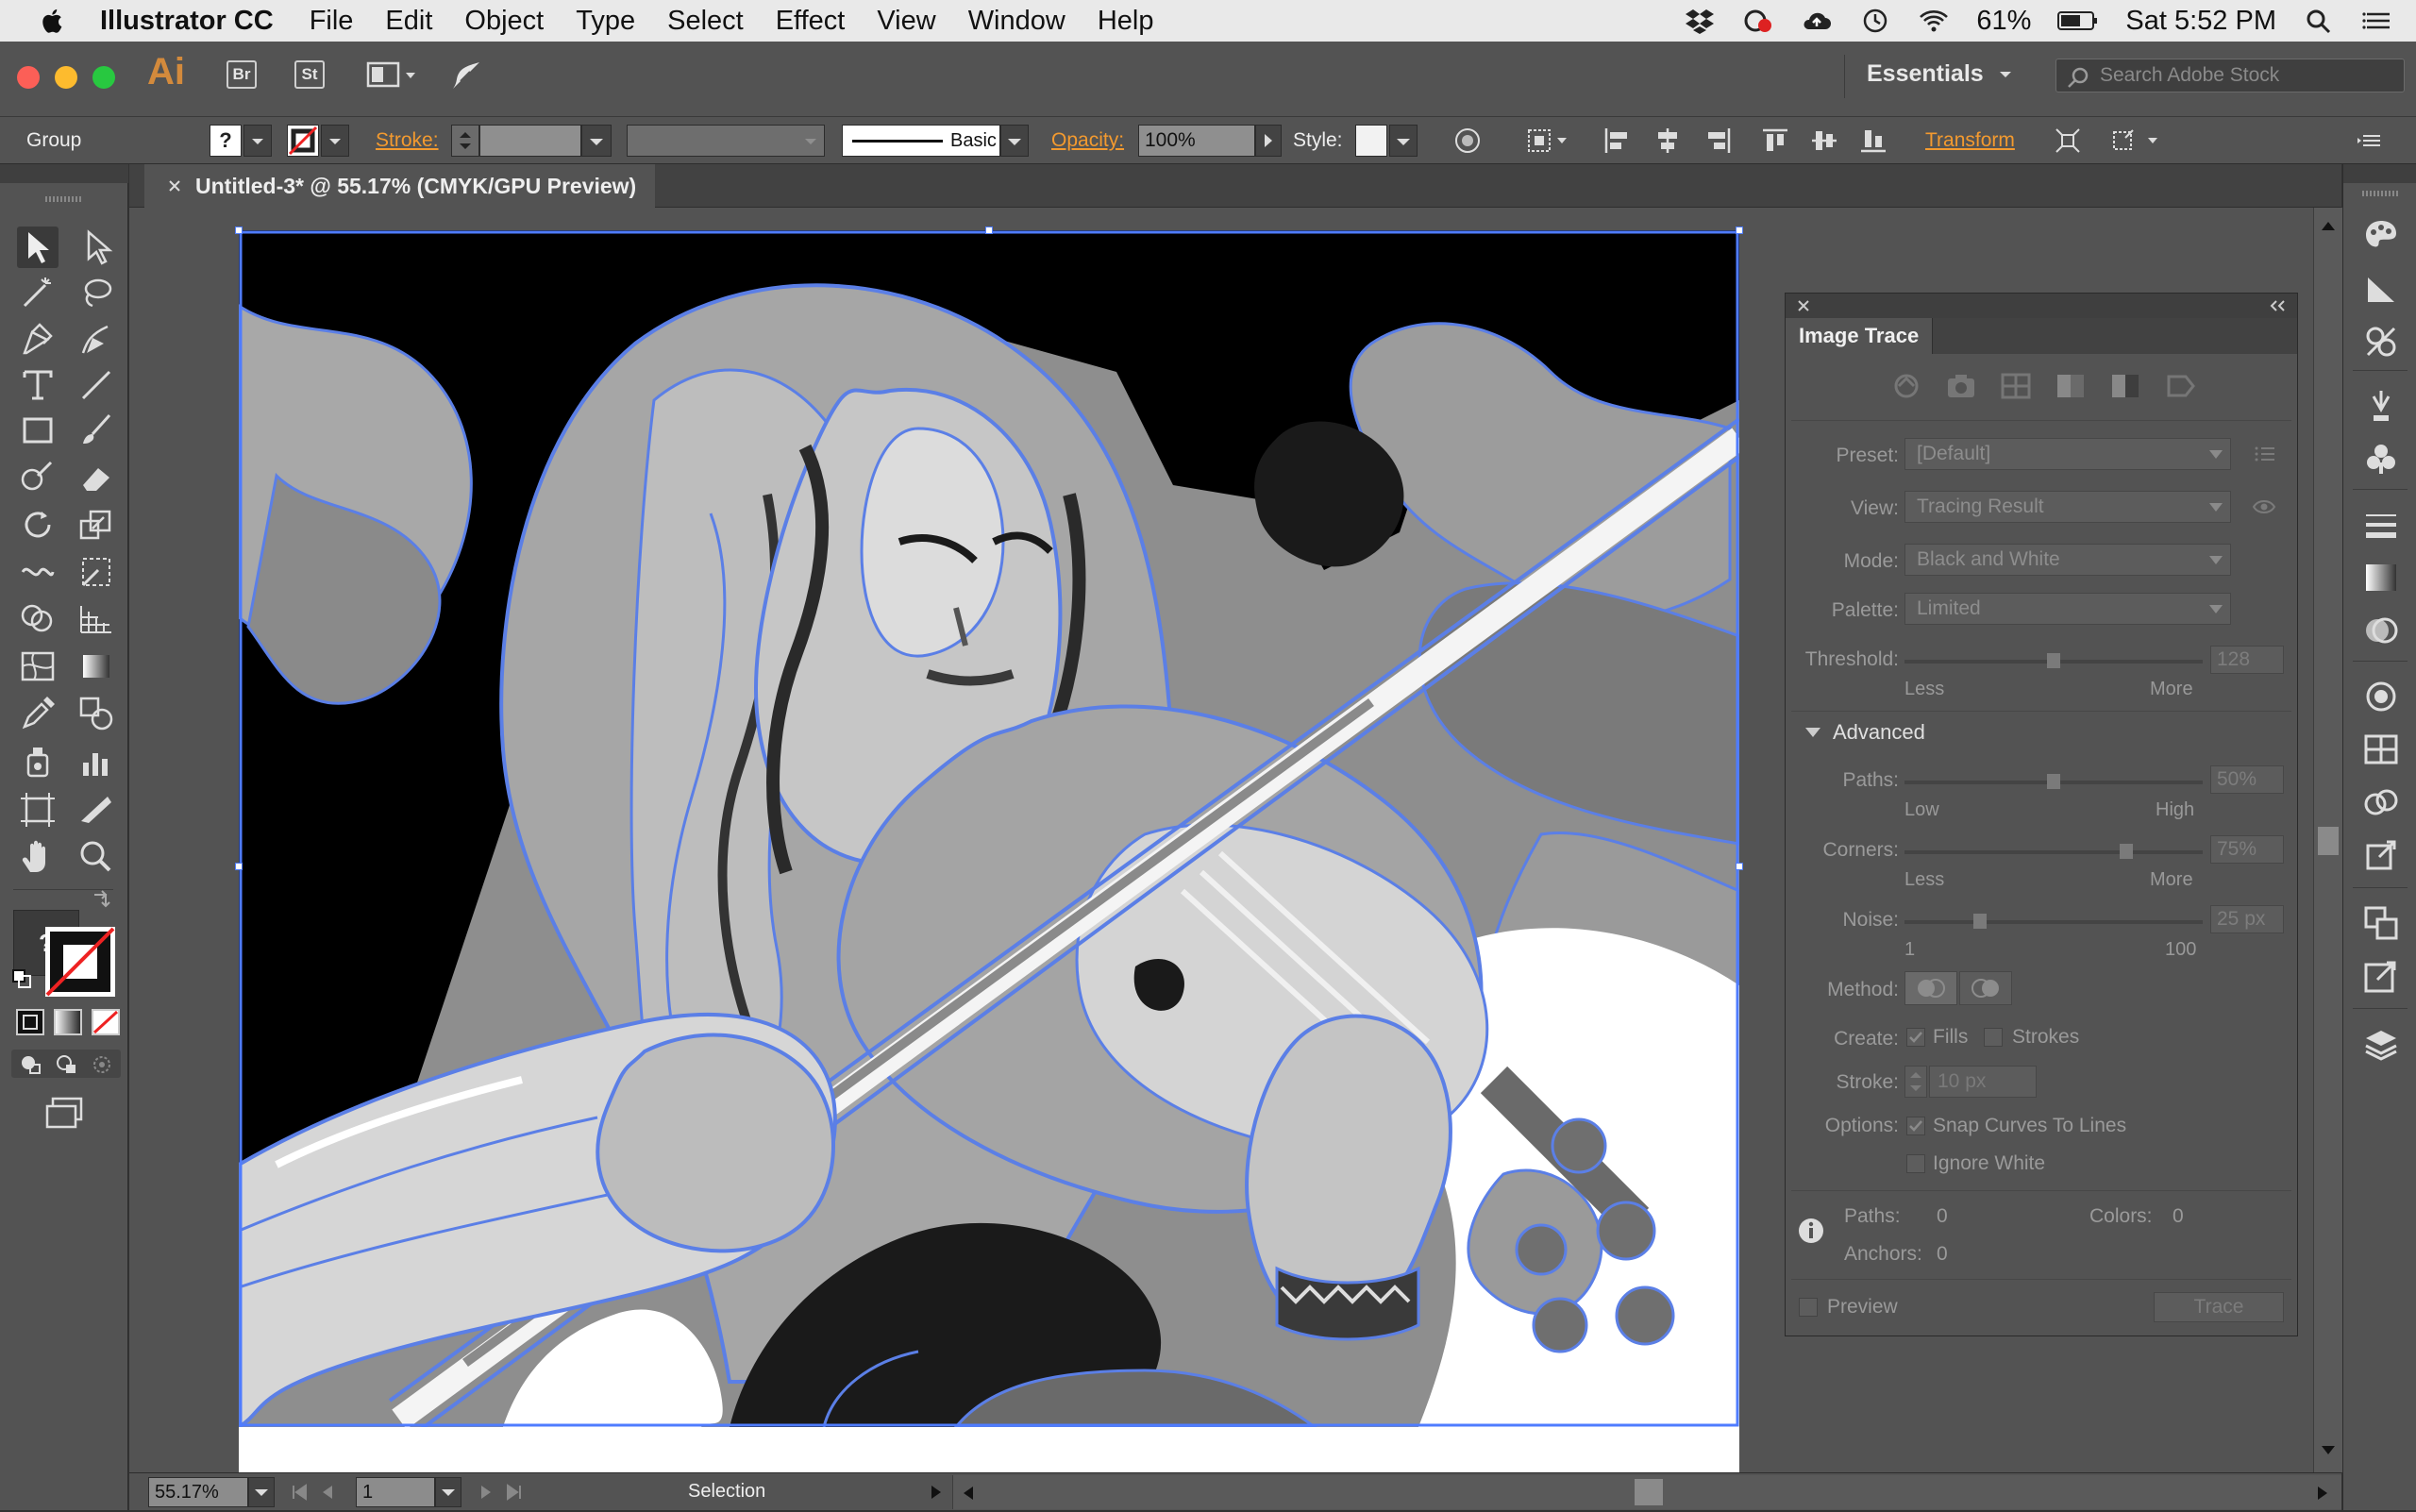  What do you see at coordinates (38, 619) in the screenshot?
I see `shape-builder-tool-icon` at bounding box center [38, 619].